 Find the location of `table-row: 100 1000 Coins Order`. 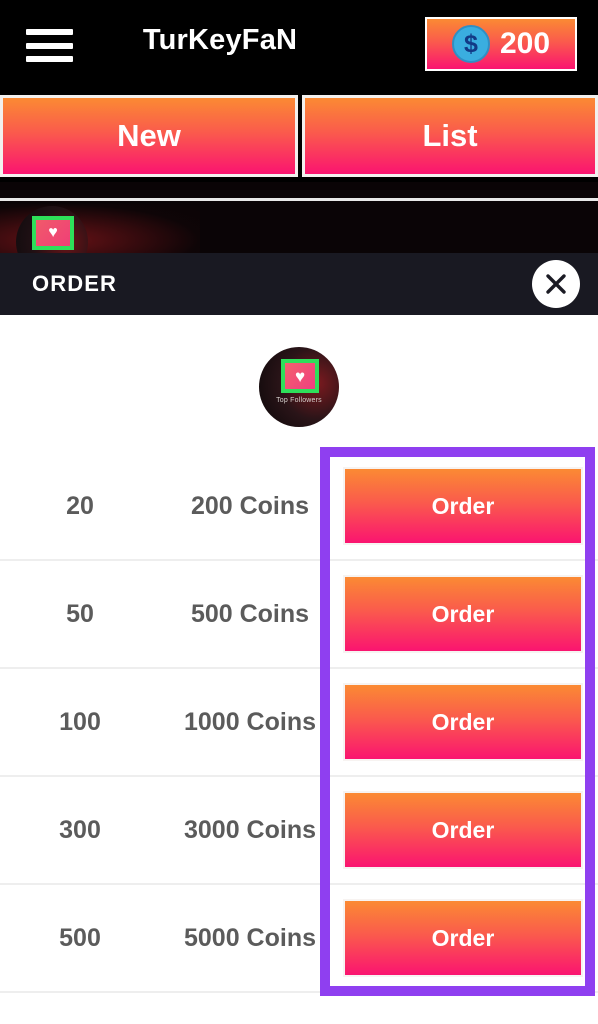

table-row: 100 1000 Coins Order is located at coordinates (299, 723).